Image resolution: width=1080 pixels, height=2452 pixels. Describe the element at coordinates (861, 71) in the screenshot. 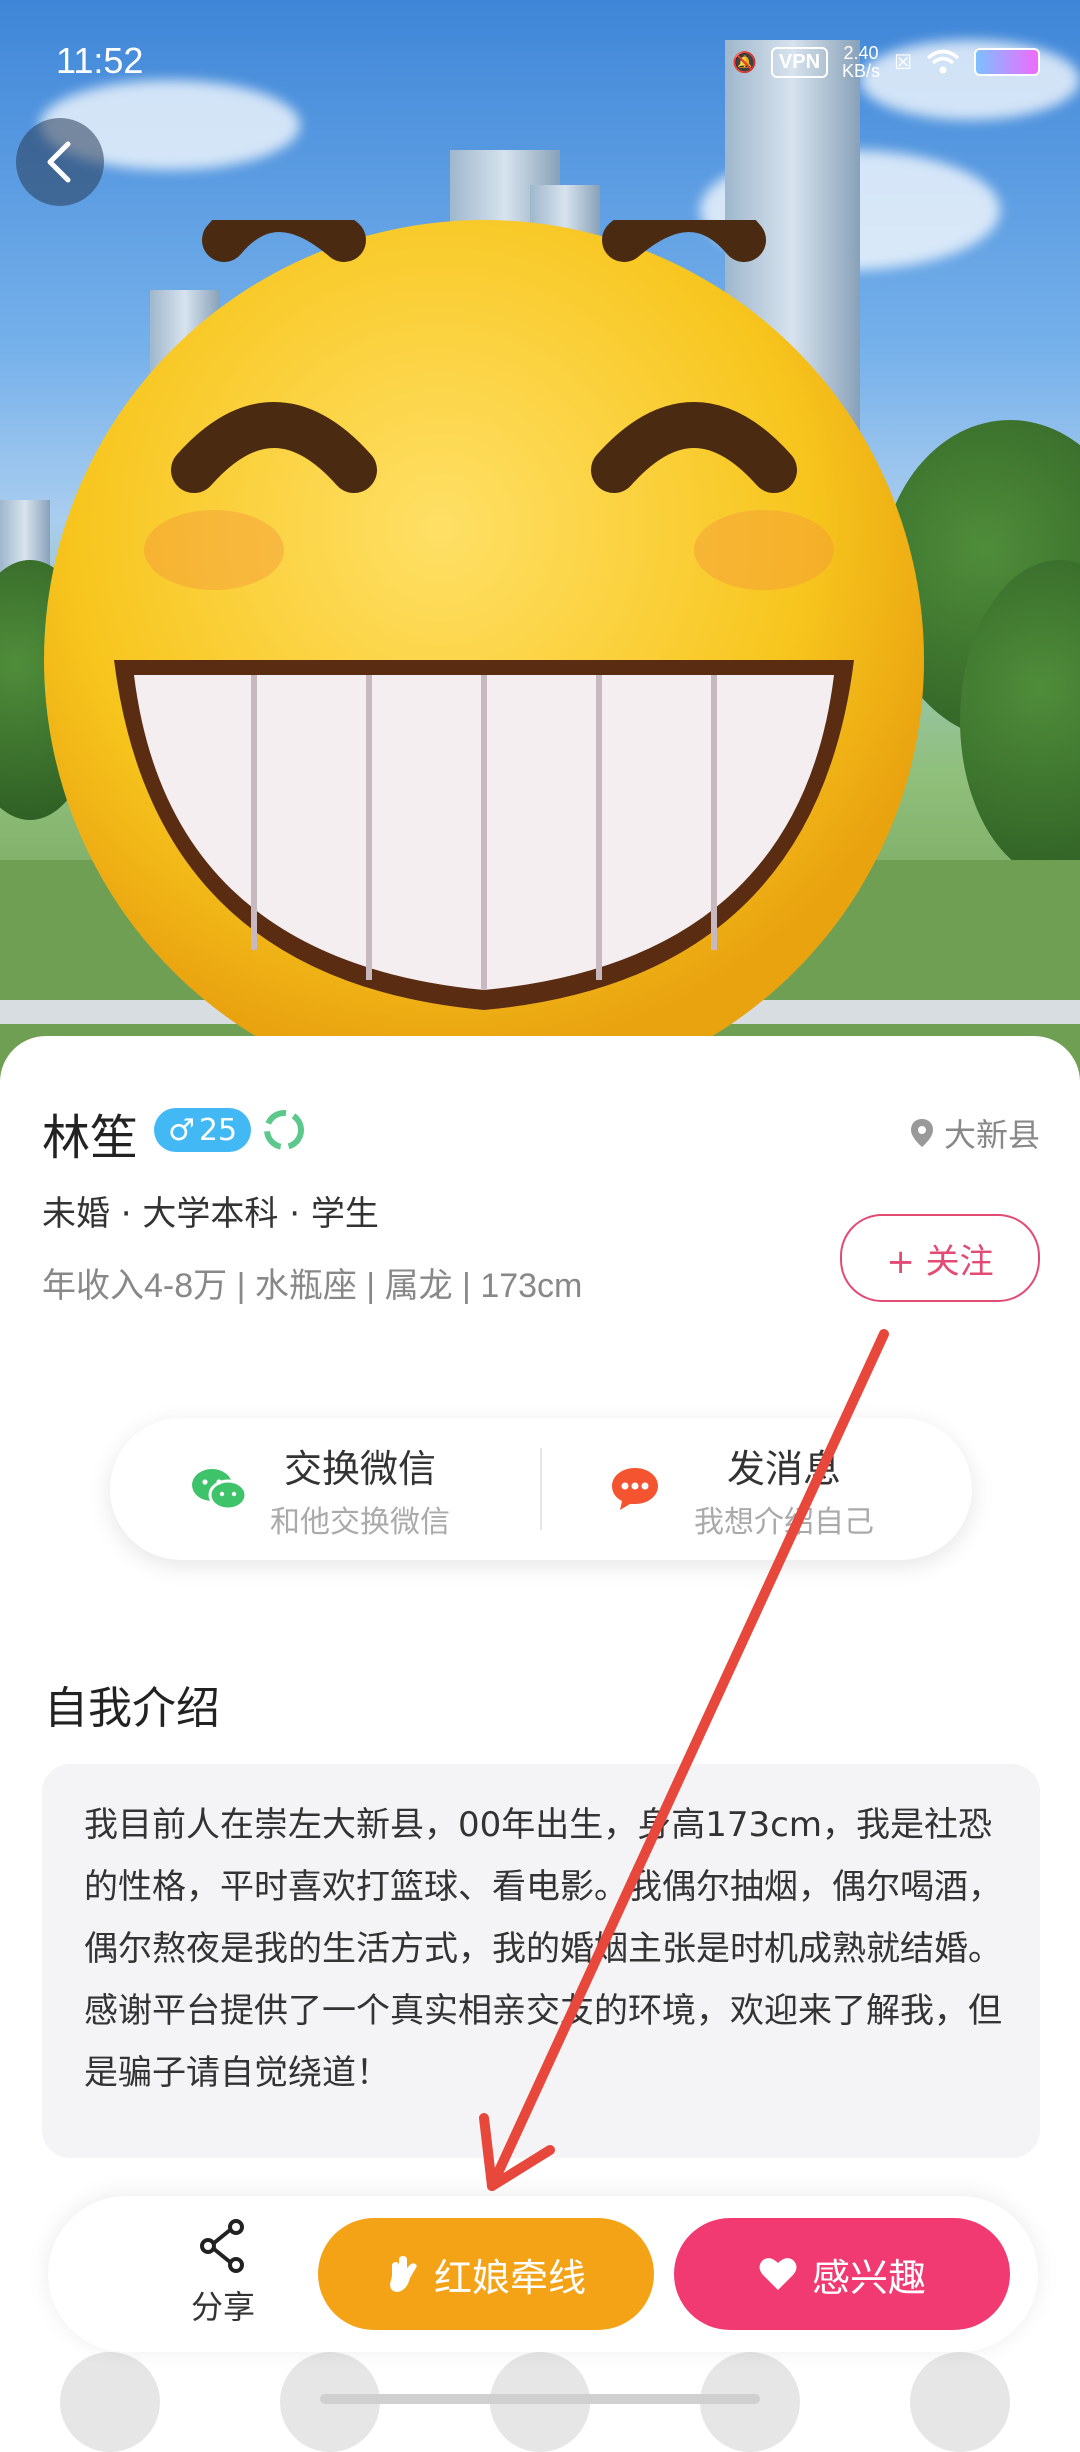

I see `speed-unit: KB/s` at that location.